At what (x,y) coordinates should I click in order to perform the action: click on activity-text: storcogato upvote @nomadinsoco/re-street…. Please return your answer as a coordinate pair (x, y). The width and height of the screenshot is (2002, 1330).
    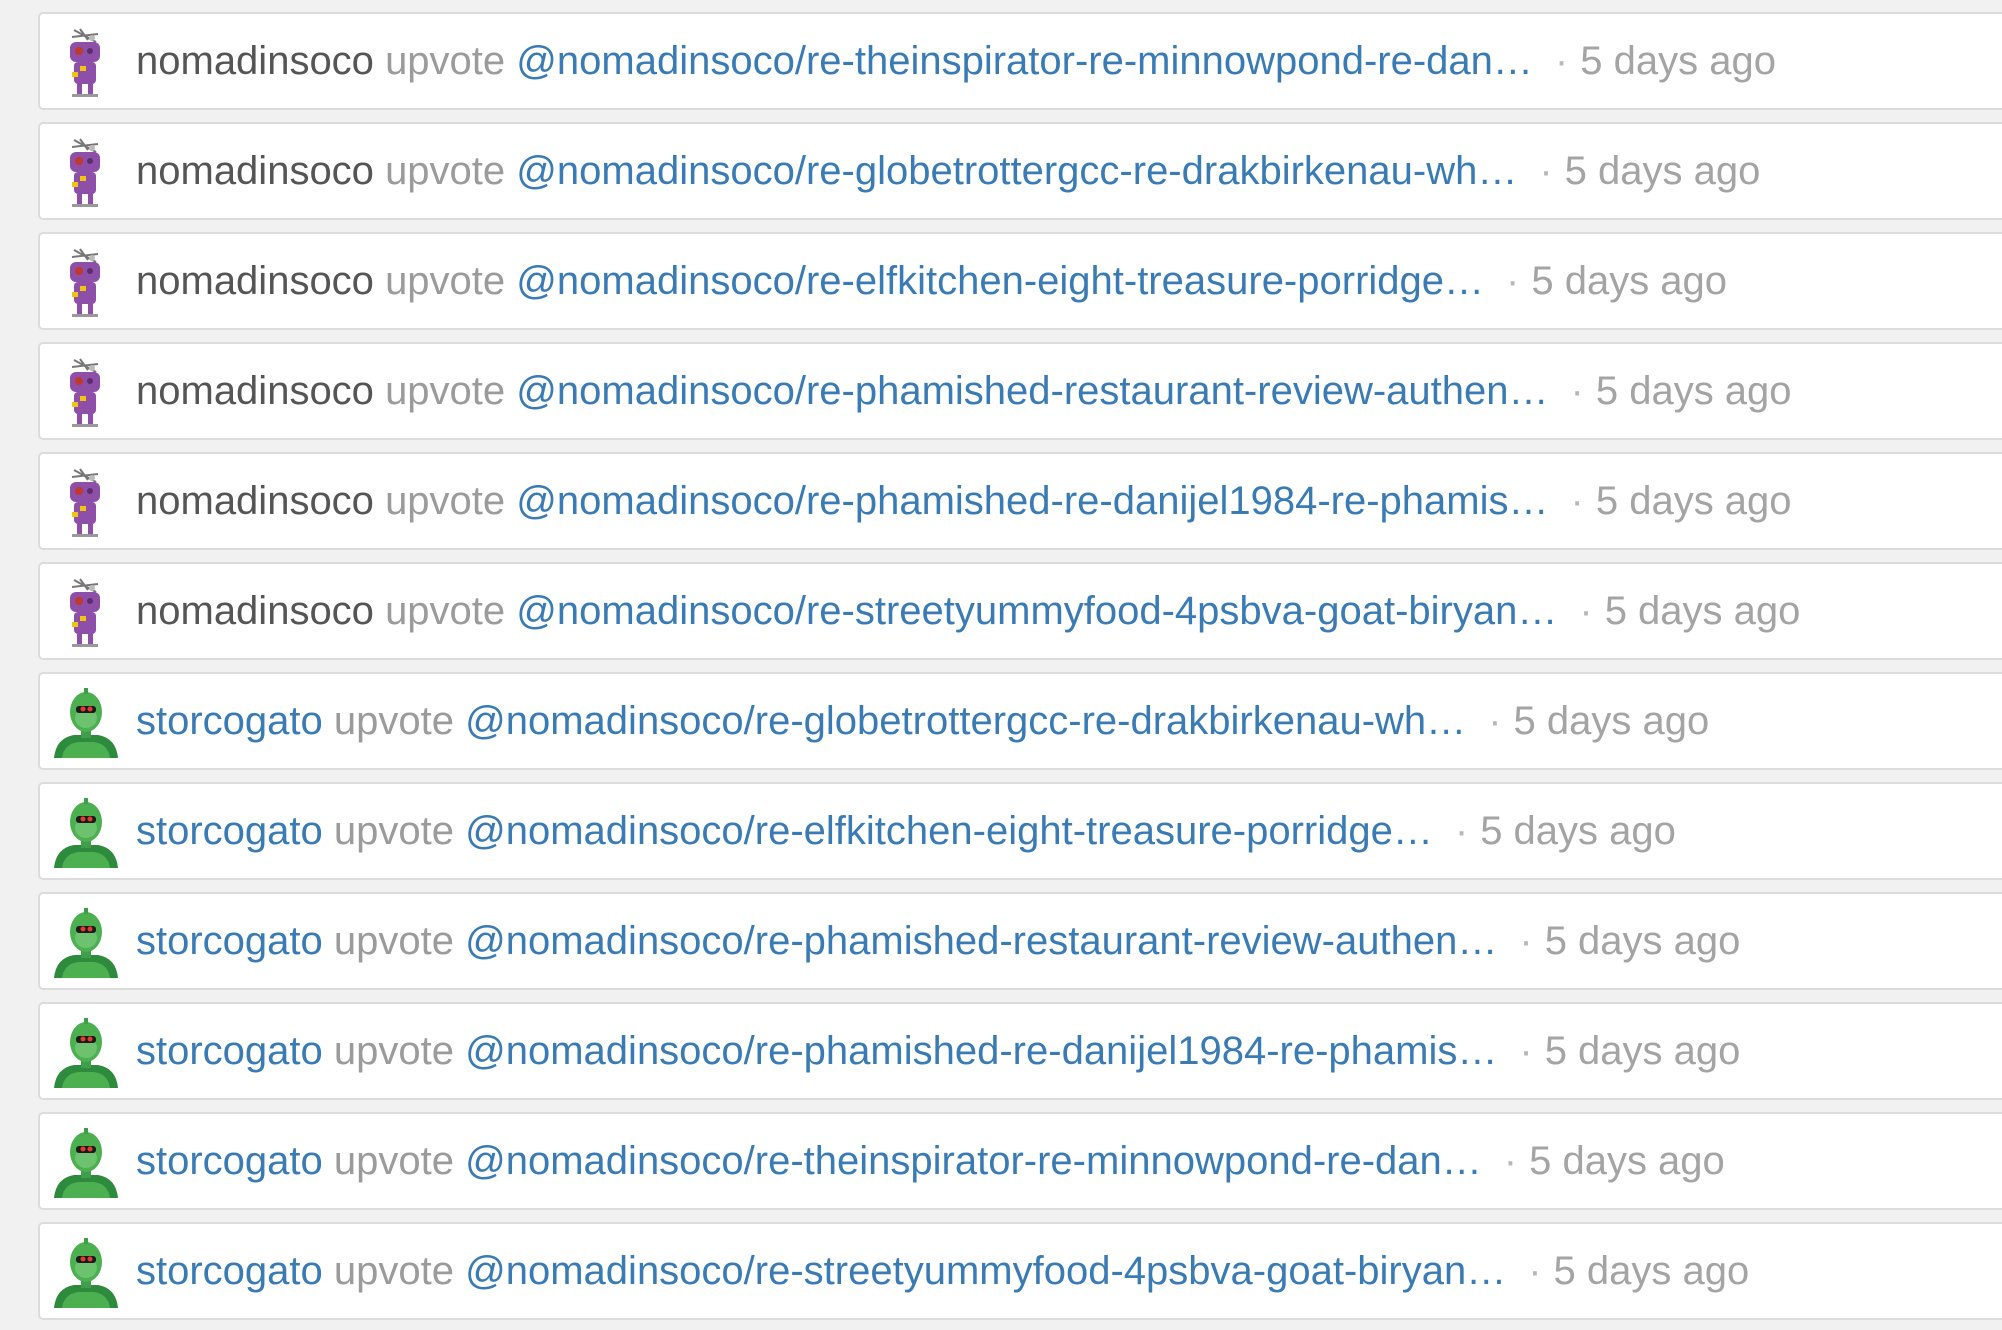
    Looking at the image, I should click on (942, 1271).